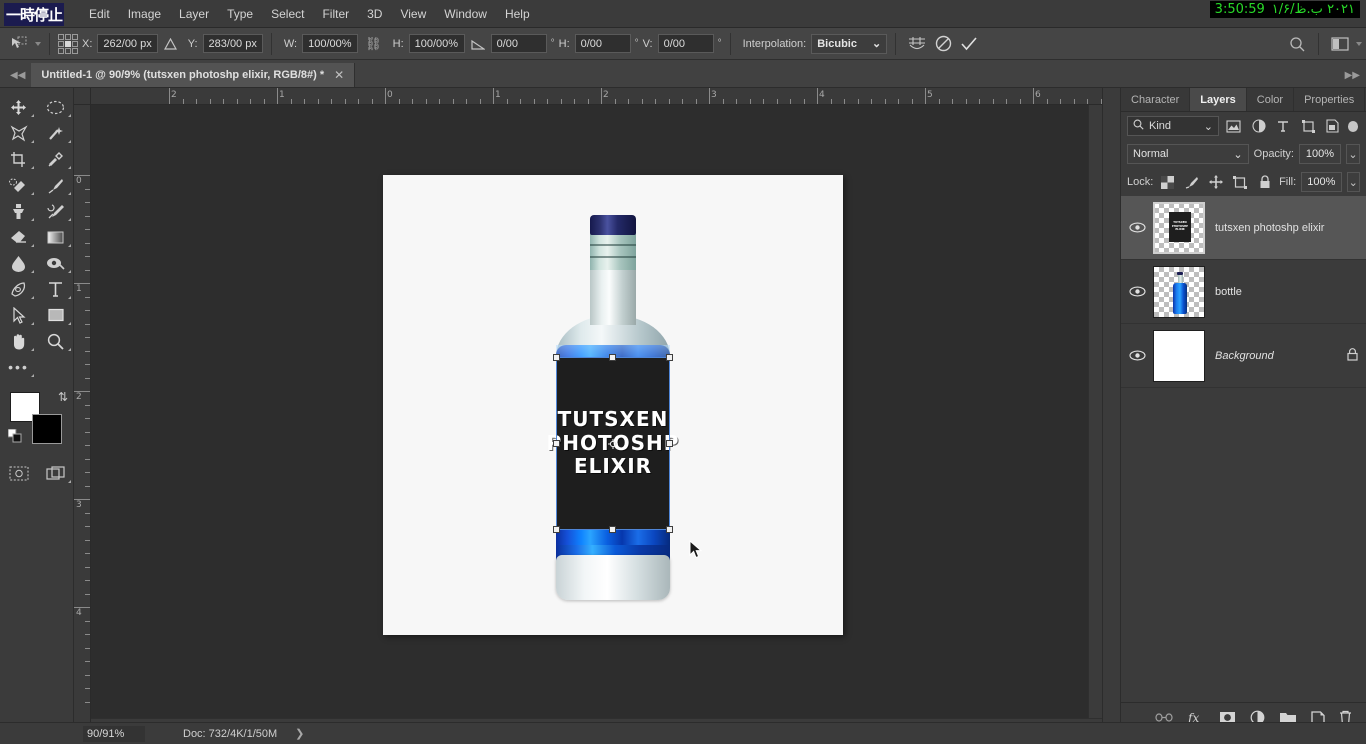  Describe the element at coordinates (1355, 78) in the screenshot. I see `expand-right-icon: ▶▶` at that location.